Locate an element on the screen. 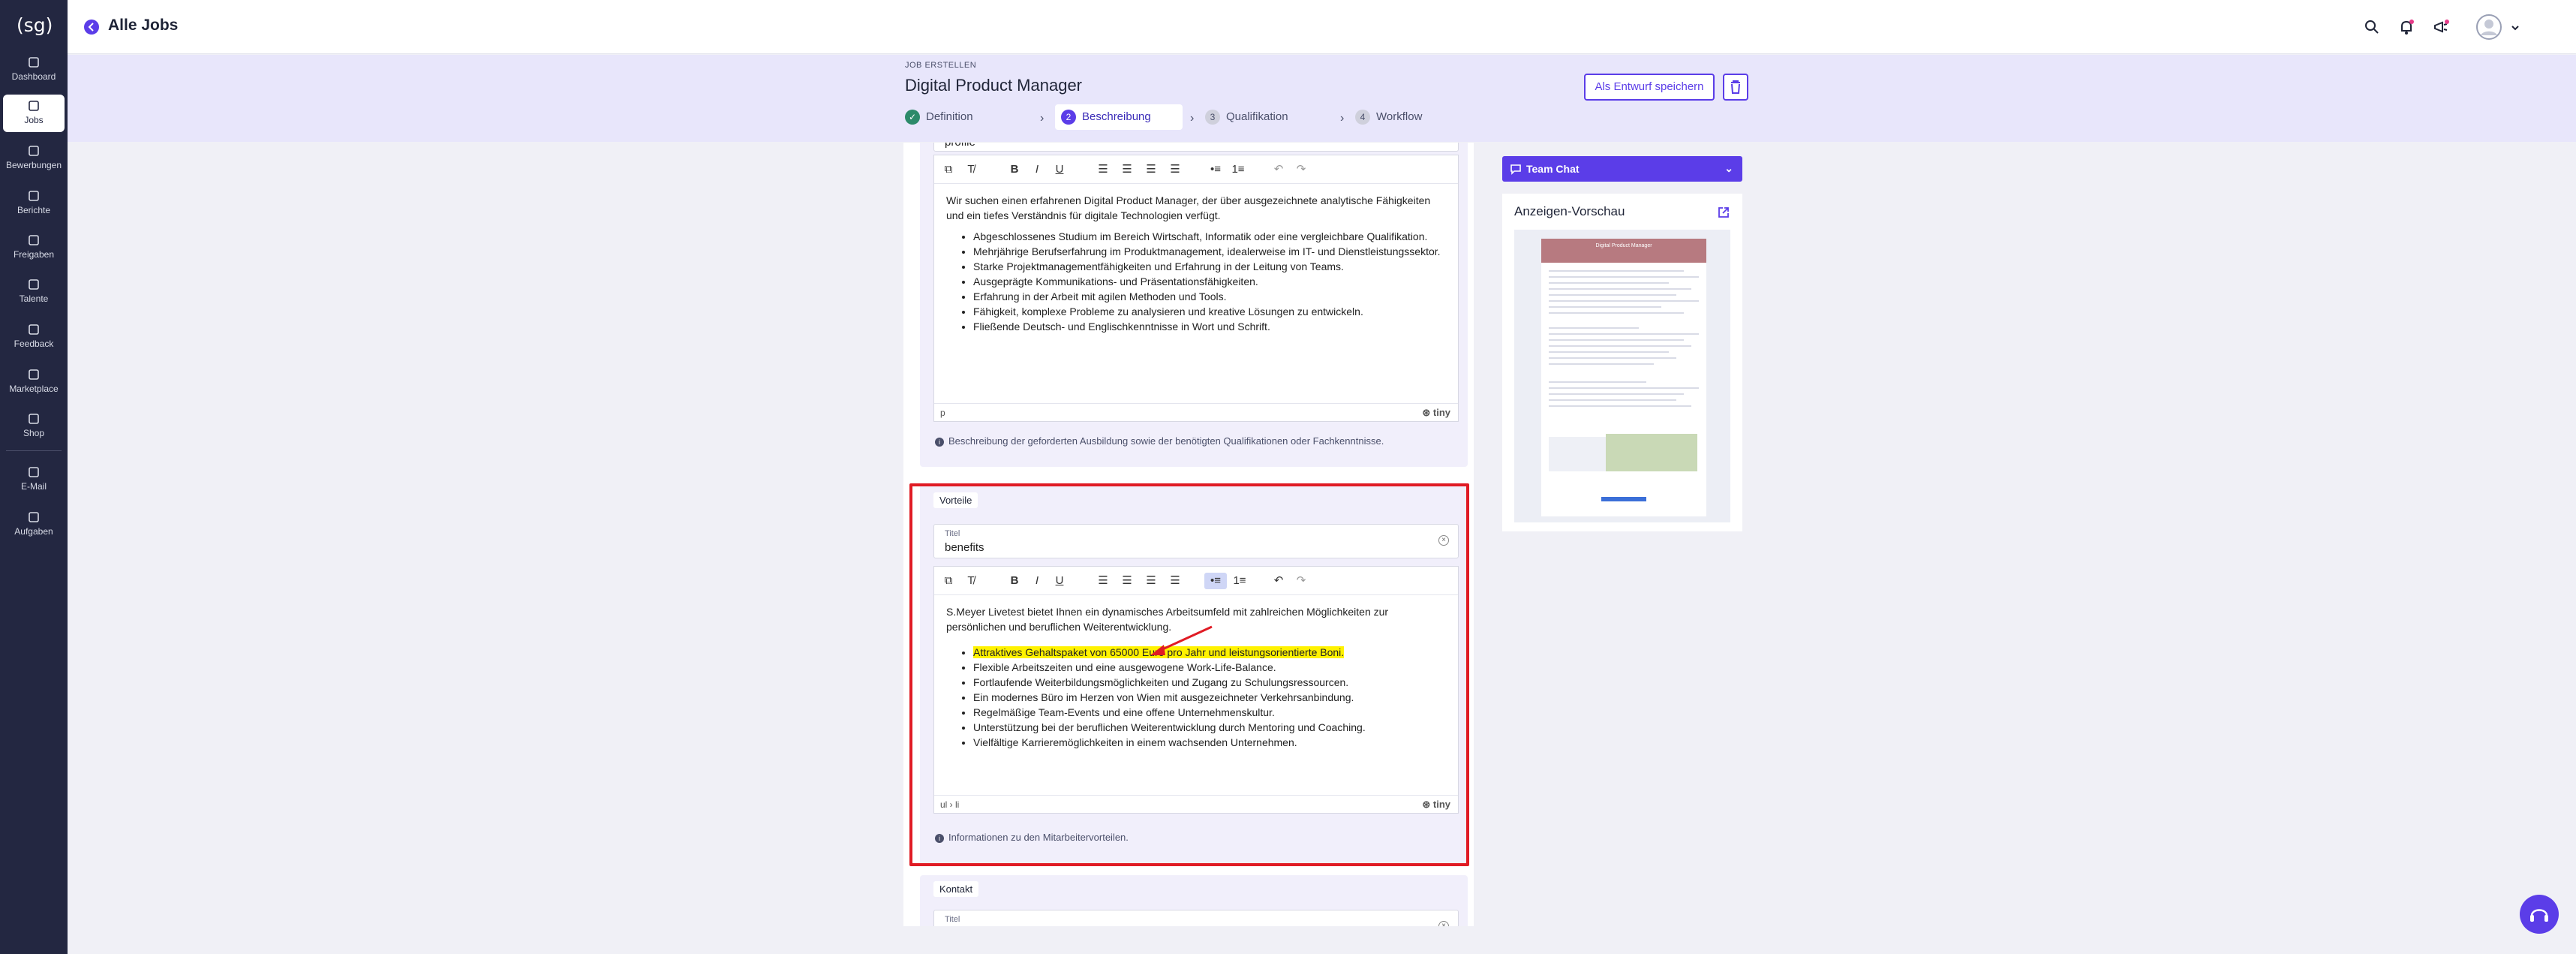 The height and width of the screenshot is (954, 2576). step-beschreibung: 2 Beschreibung is located at coordinates (1119, 117).